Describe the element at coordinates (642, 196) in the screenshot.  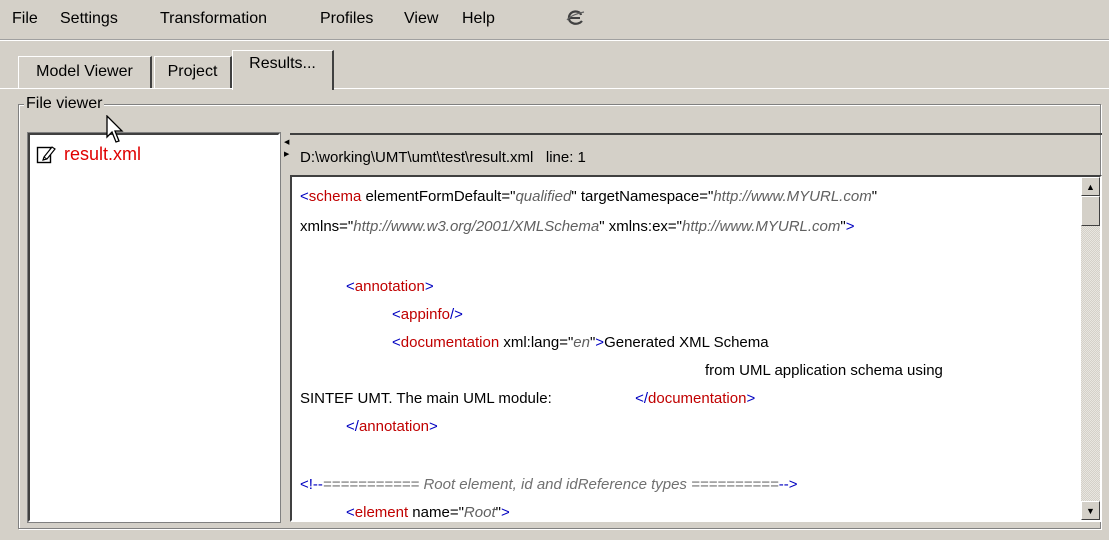
I see `code-token: " targetNamespace="` at that location.